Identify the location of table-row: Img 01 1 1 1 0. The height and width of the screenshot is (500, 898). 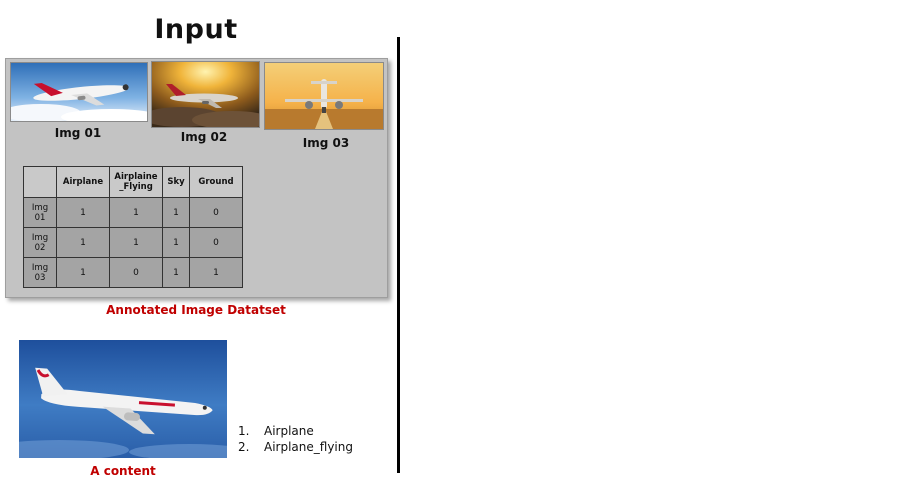
(133, 212).